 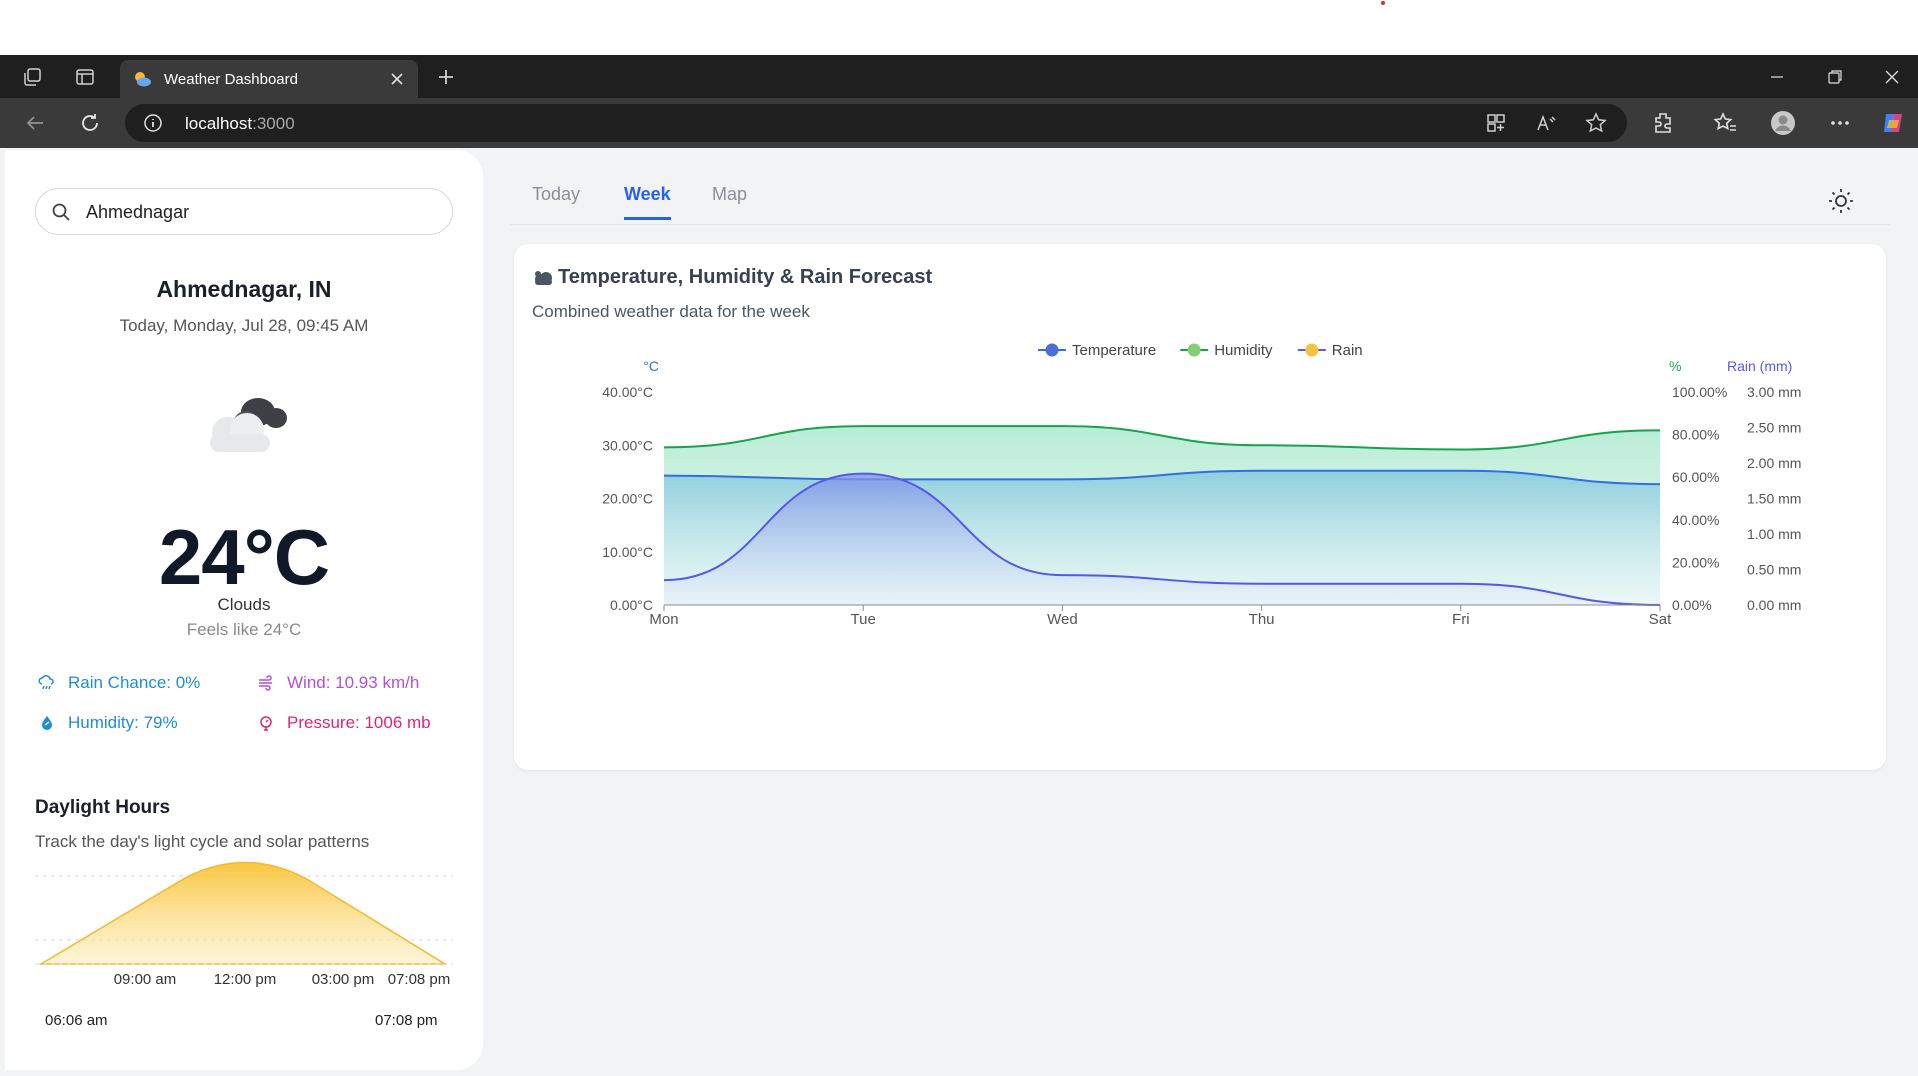 What do you see at coordinates (959, 76) in the screenshot?
I see `browser-tab-bar: Weather Dashboard` at bounding box center [959, 76].